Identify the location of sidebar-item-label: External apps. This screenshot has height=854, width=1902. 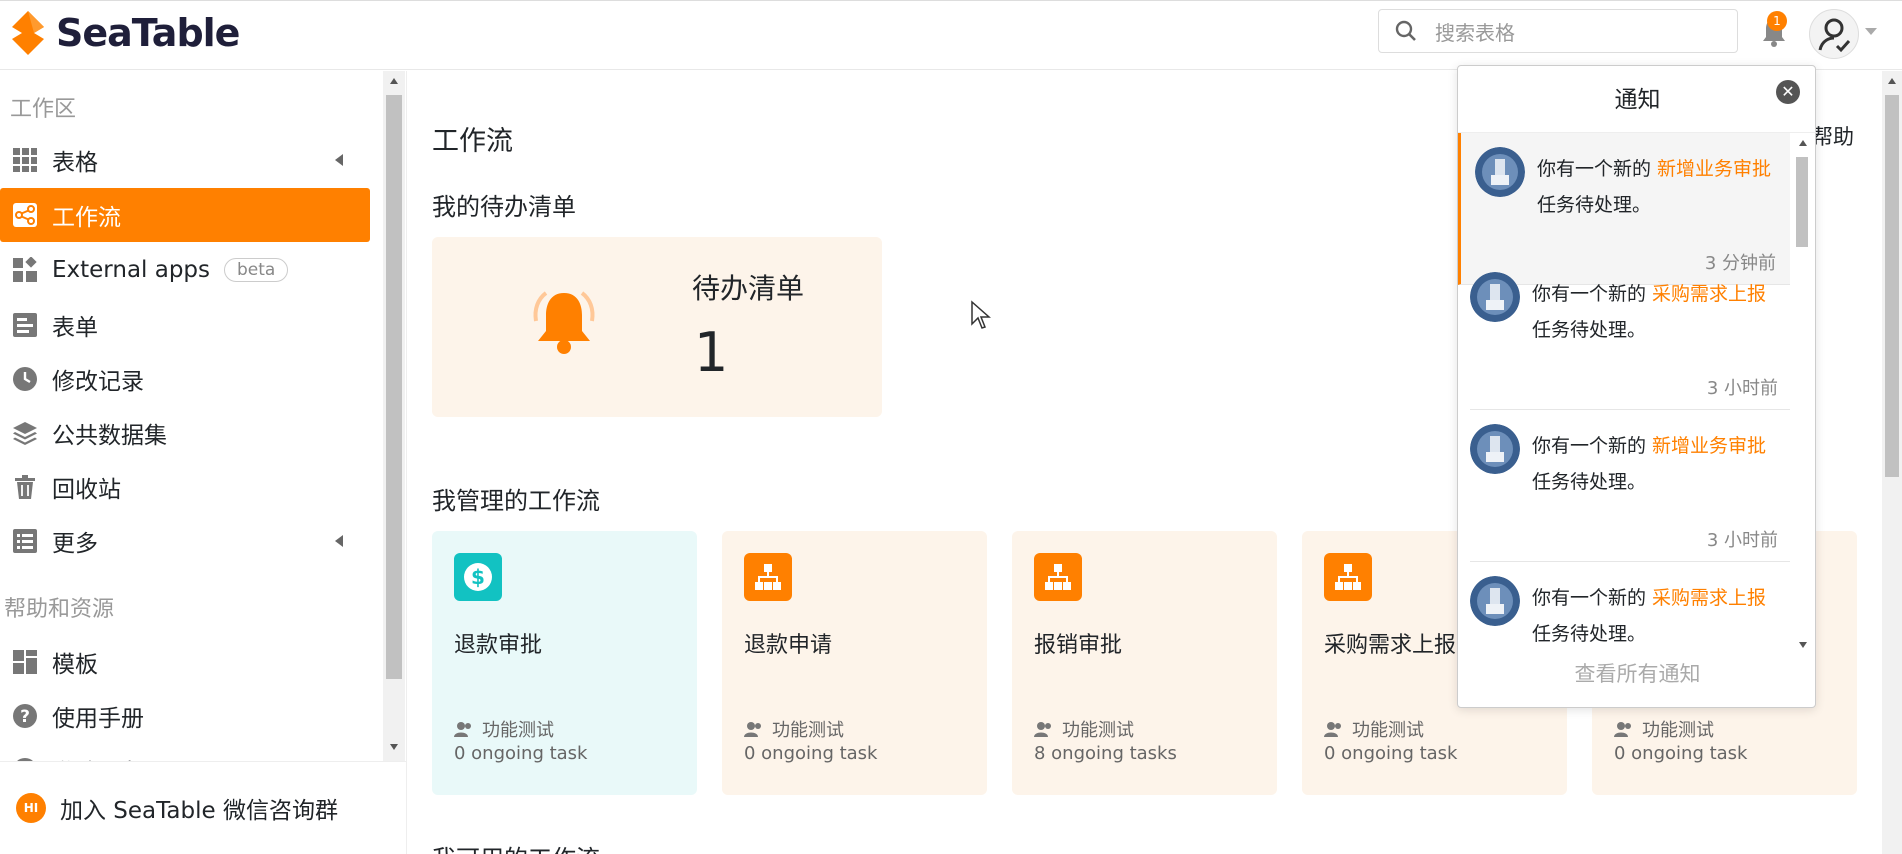
(131, 270).